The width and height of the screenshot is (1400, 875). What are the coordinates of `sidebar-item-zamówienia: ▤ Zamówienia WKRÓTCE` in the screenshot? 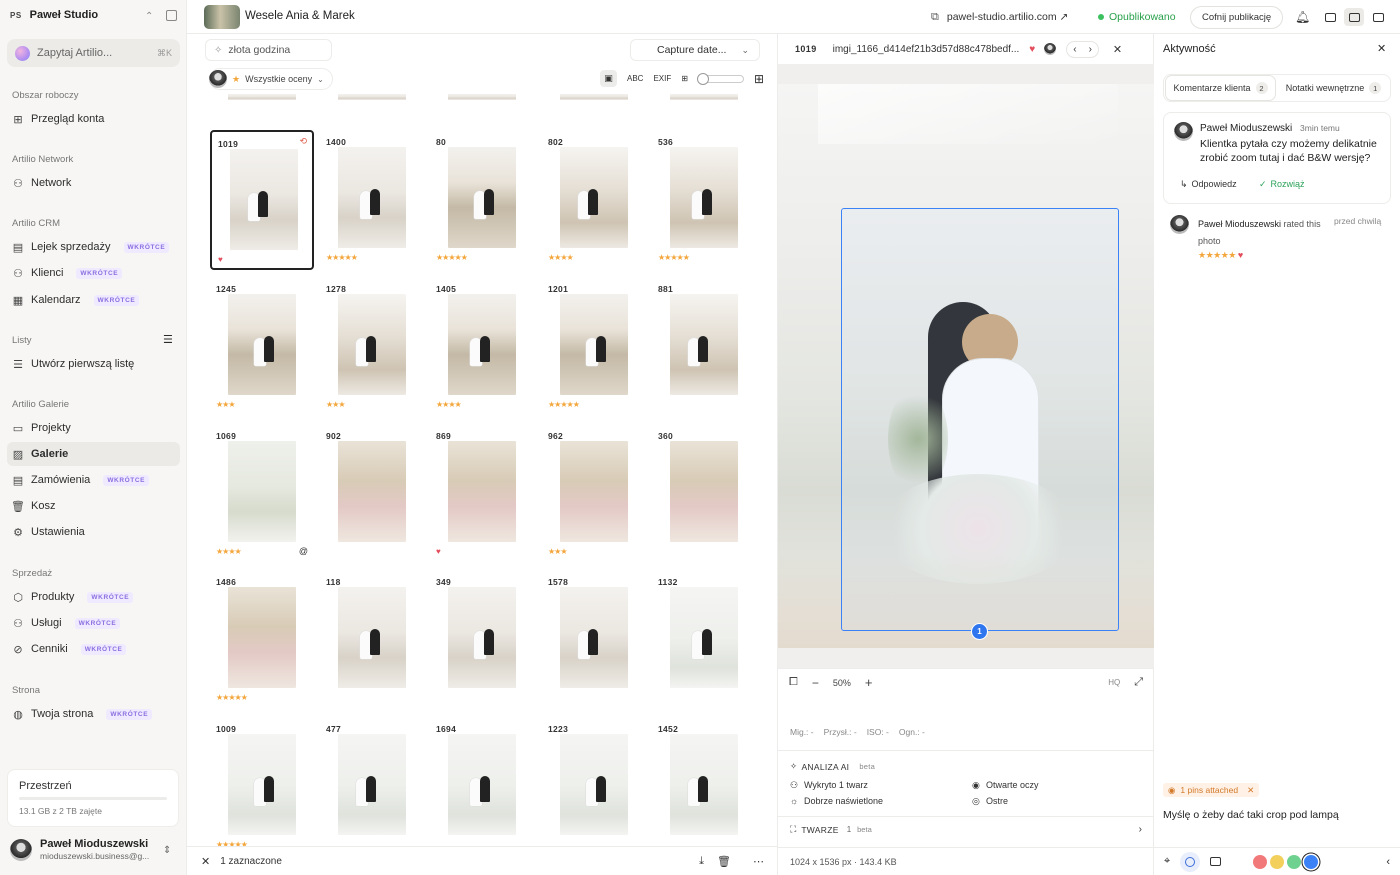 It's located at (93, 480).